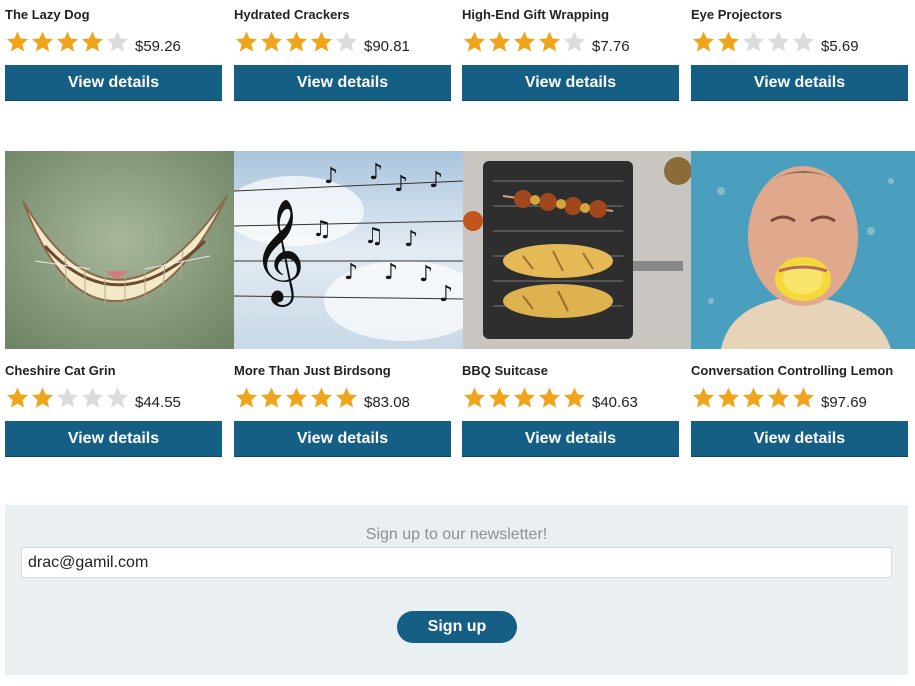  I want to click on product-card: Cheshire Cat Grin $44.55, so click(113, 388).